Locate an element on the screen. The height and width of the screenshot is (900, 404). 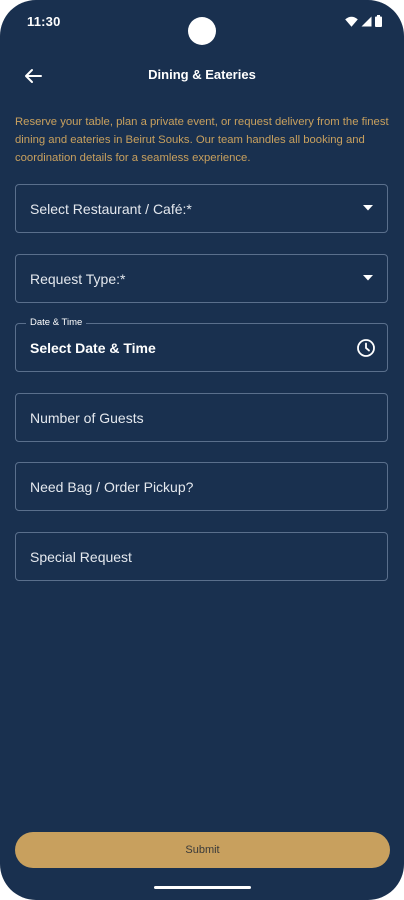
signal-icon is located at coordinates (366, 21).